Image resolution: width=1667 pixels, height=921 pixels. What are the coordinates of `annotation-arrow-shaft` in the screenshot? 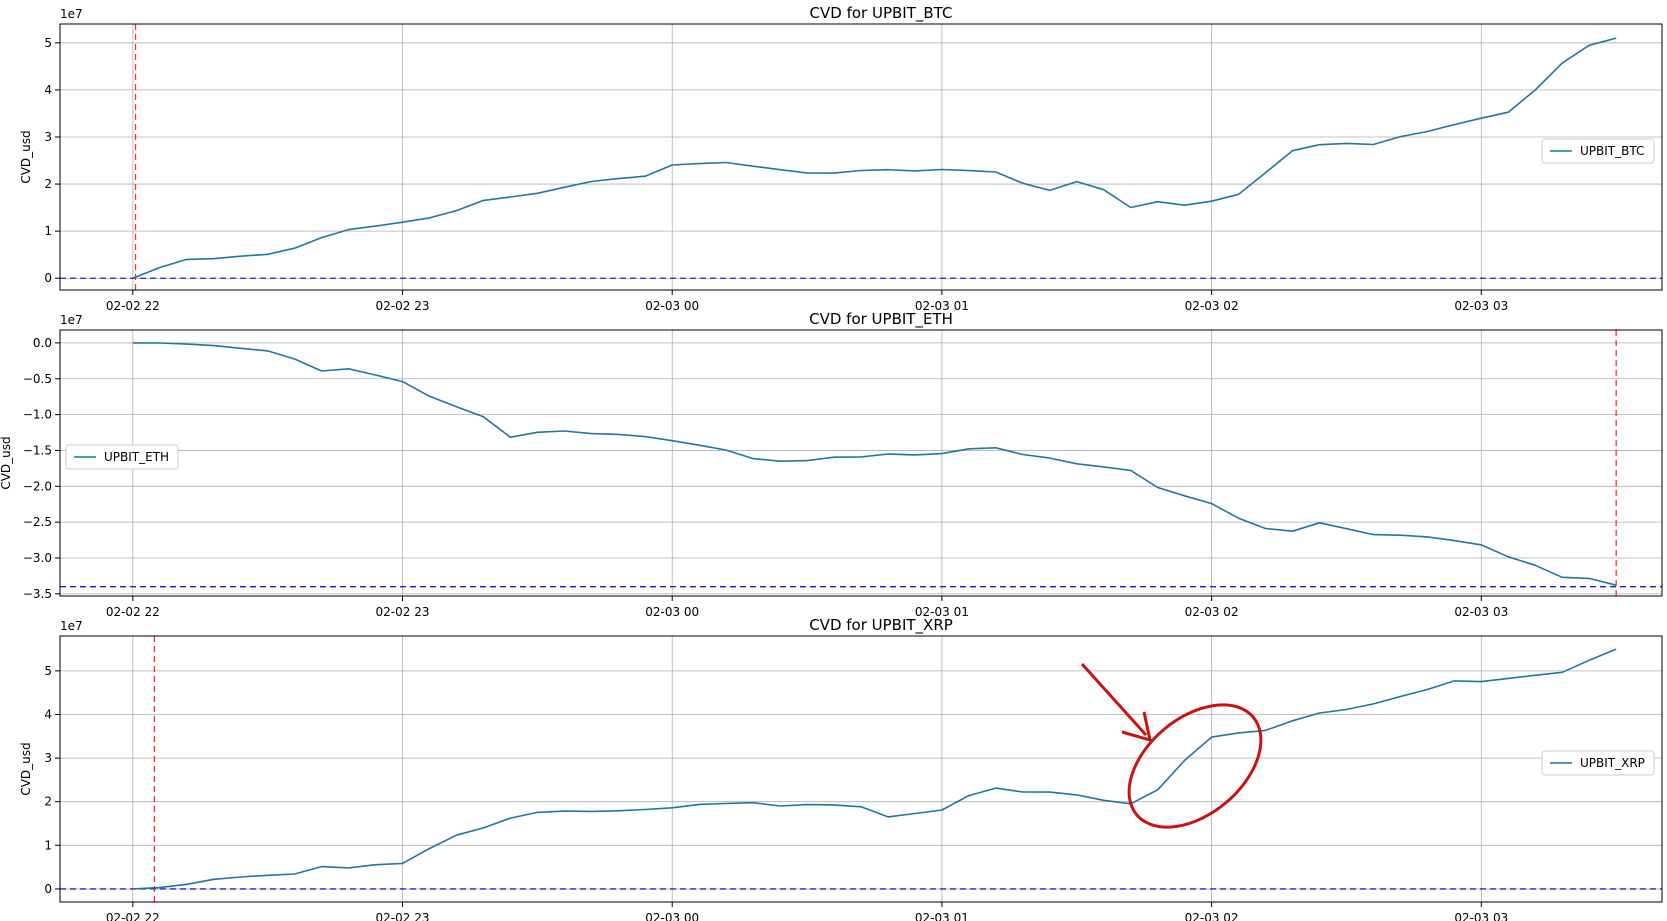 It's located at (1114, 699).